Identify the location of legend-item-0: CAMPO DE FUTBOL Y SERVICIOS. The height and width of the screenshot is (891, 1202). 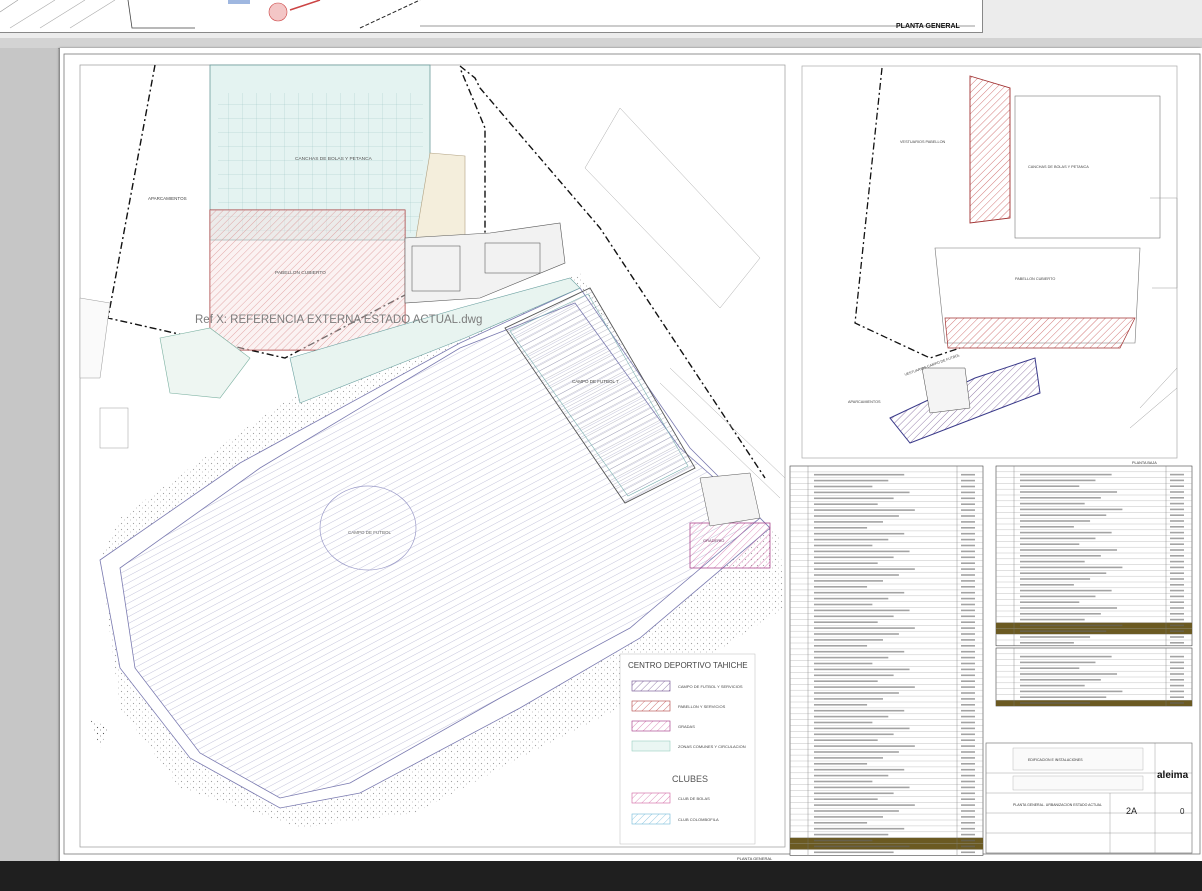
(710, 686).